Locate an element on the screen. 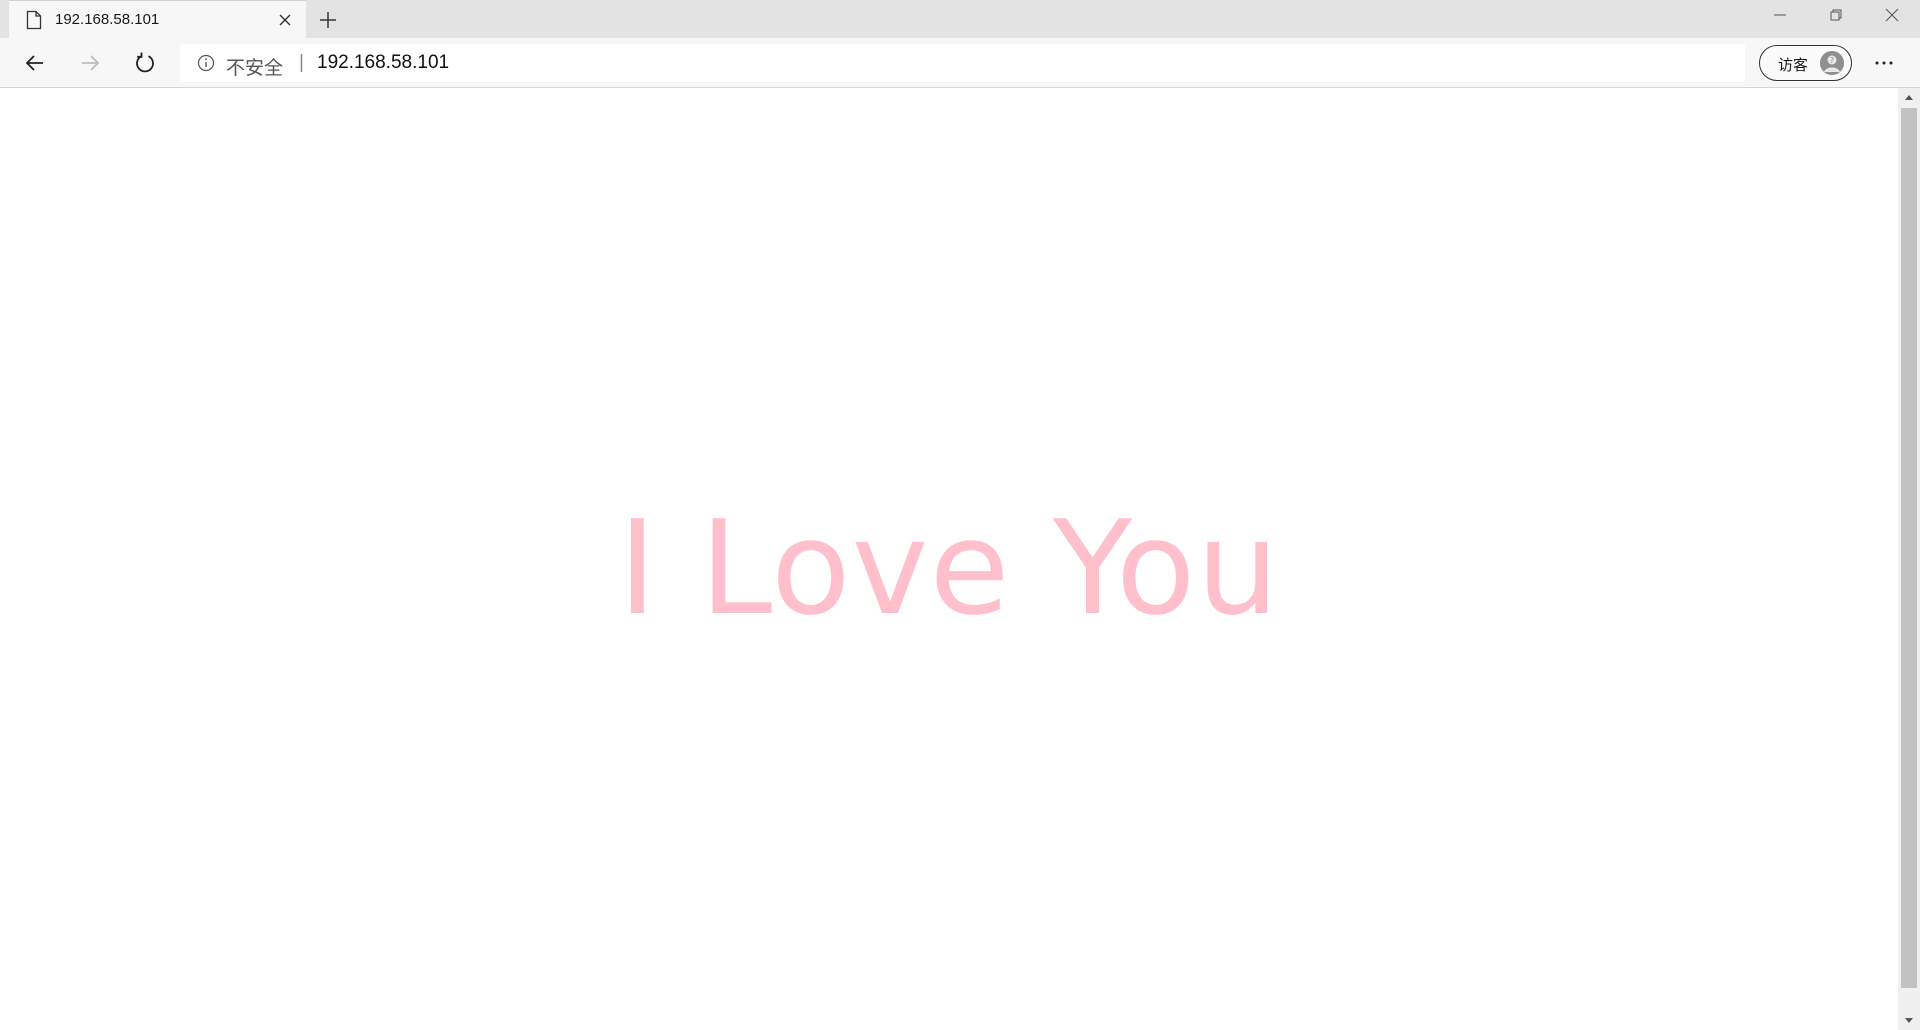  security-label: 不安全 is located at coordinates (254, 66).